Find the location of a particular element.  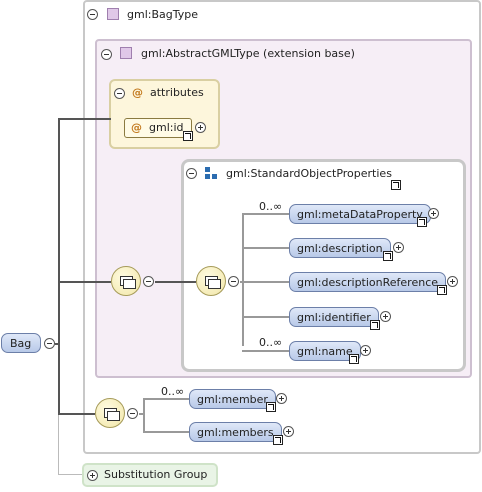

element-meta-data-property: gml:metaDataProperty is located at coordinates (360, 214).